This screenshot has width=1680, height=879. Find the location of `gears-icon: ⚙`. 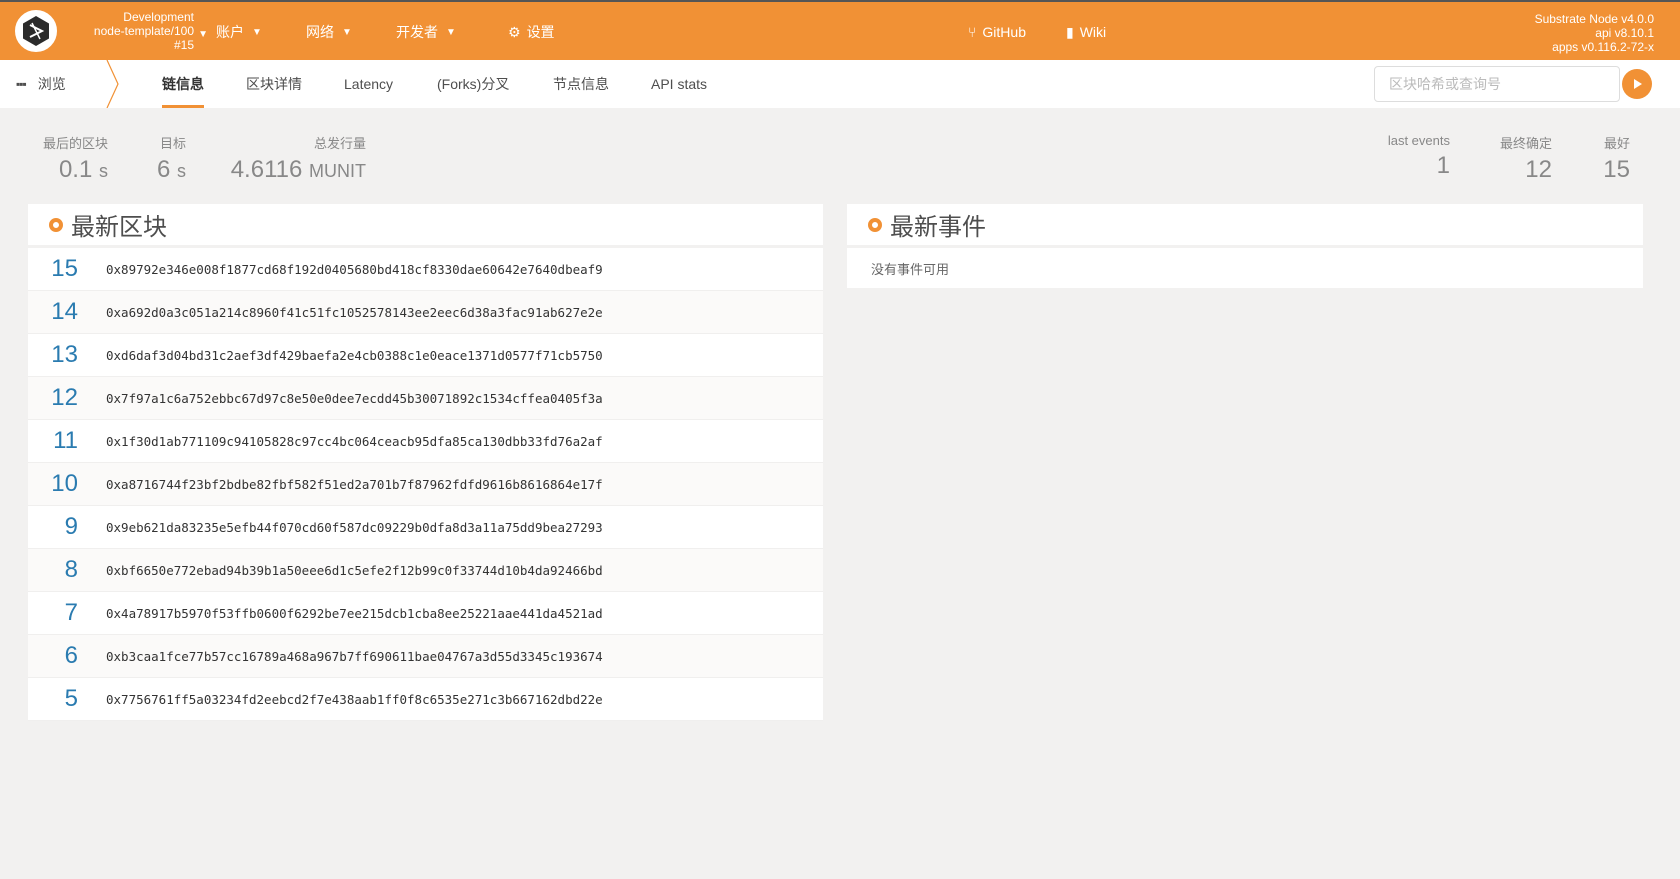

gears-icon: ⚙ is located at coordinates (514, 31).